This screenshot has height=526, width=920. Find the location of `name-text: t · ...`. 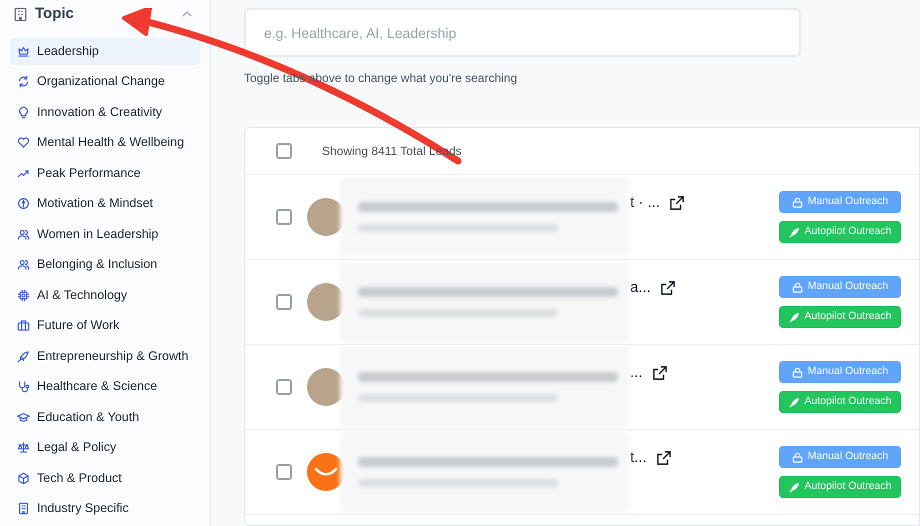

name-text: t · ... is located at coordinates (645, 203).